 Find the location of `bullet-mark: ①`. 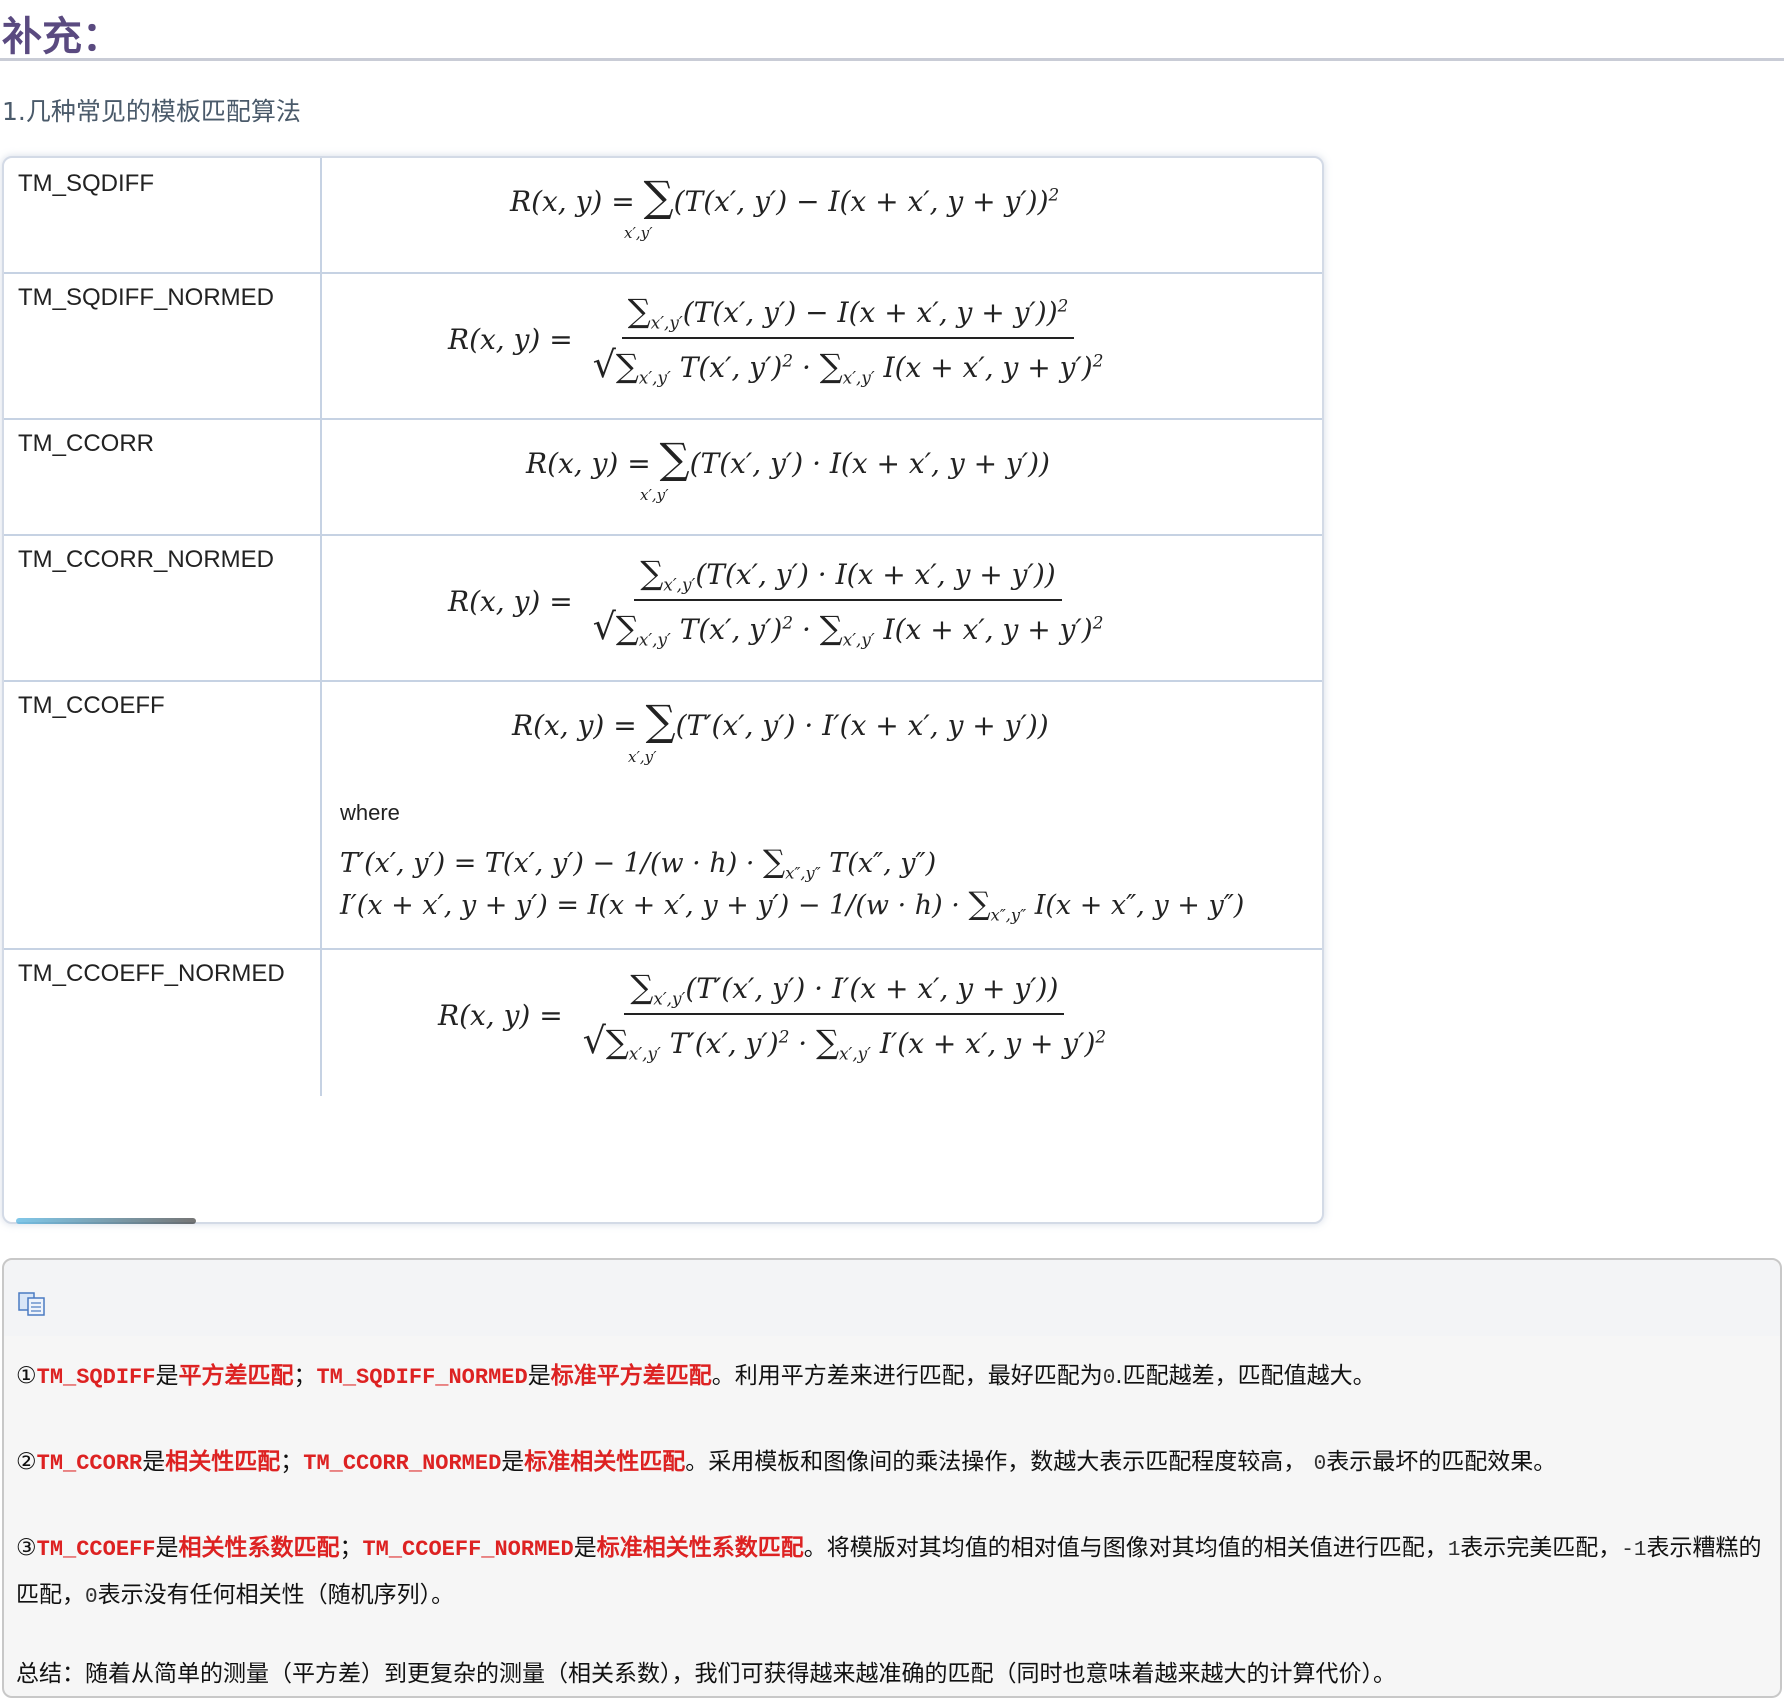

bullet-mark: ① is located at coordinates (26, 1376).